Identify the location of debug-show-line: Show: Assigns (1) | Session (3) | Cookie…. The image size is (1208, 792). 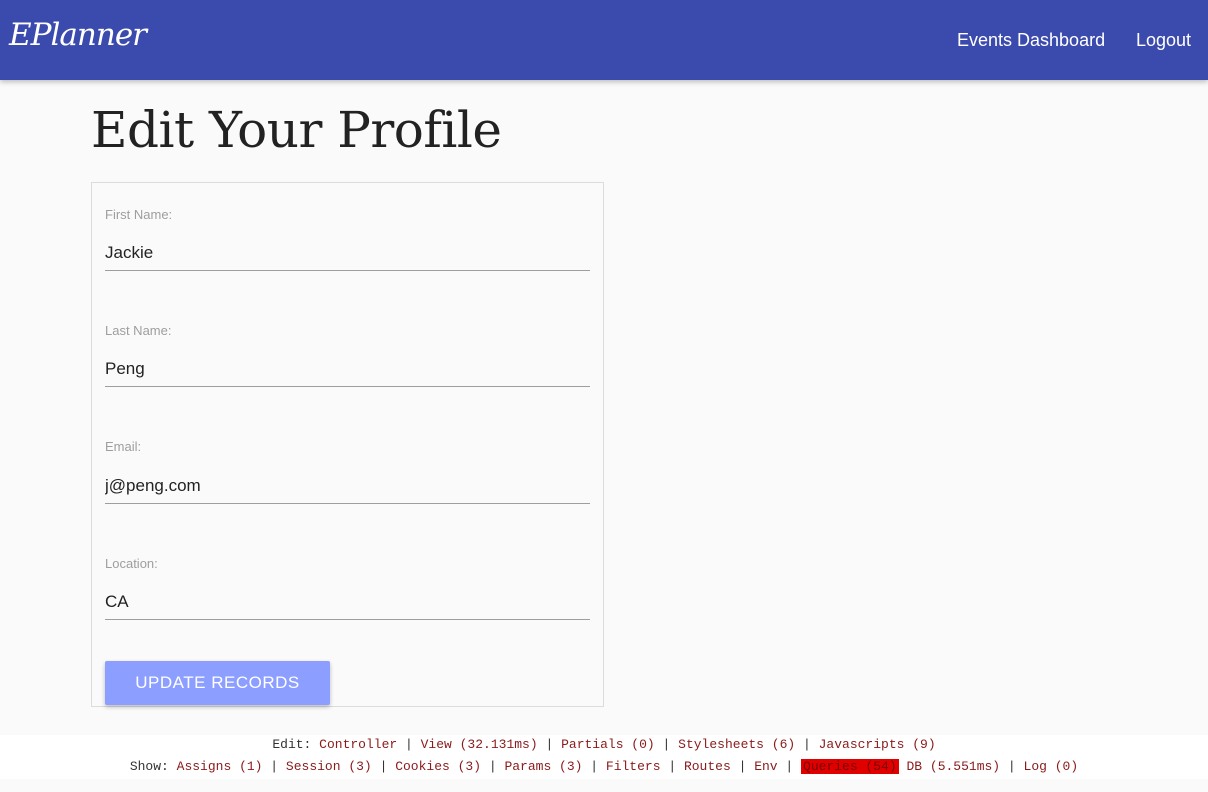
(604, 768).